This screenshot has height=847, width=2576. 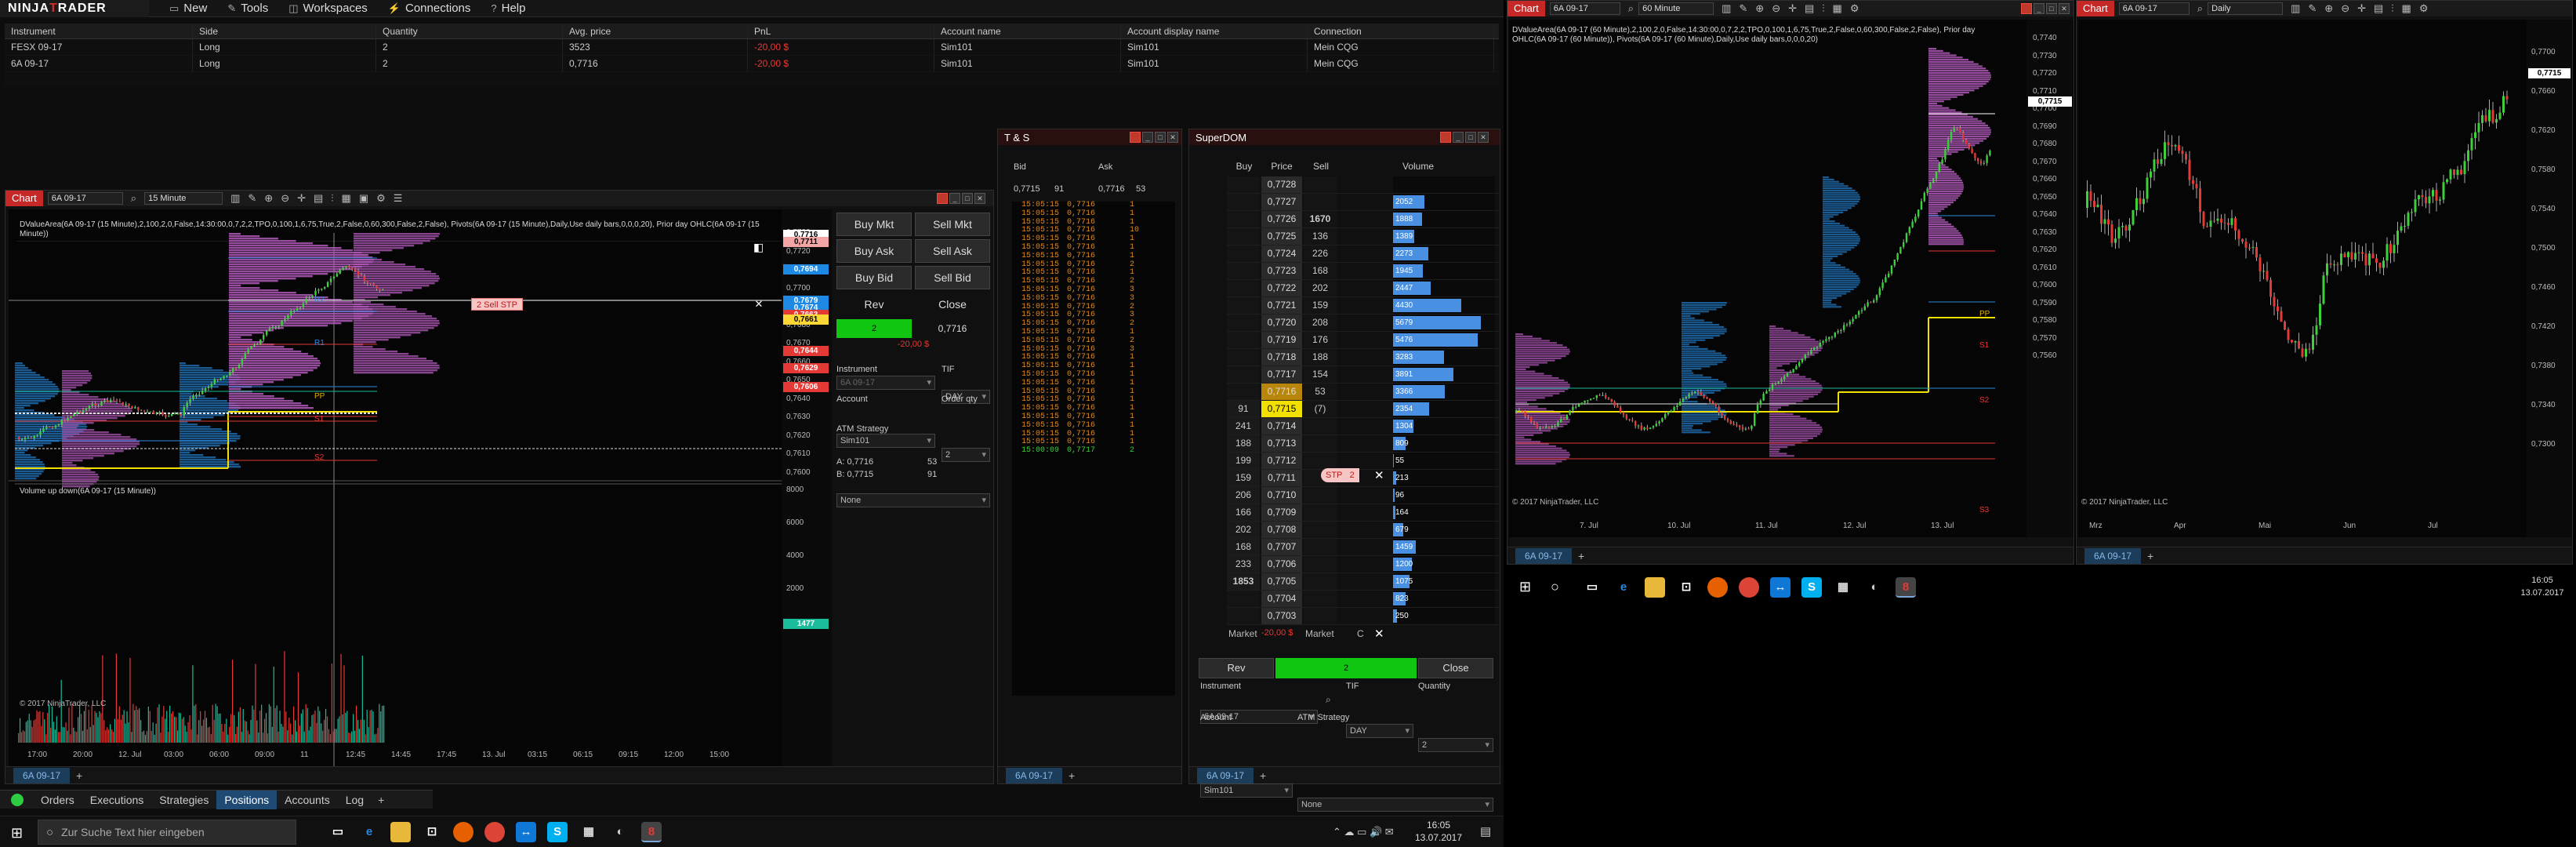 I want to click on chart3-panel: © 2017 NinjaTrader, LLC Mrz Apr Mai Jun Jul, so click(x=2302, y=278).